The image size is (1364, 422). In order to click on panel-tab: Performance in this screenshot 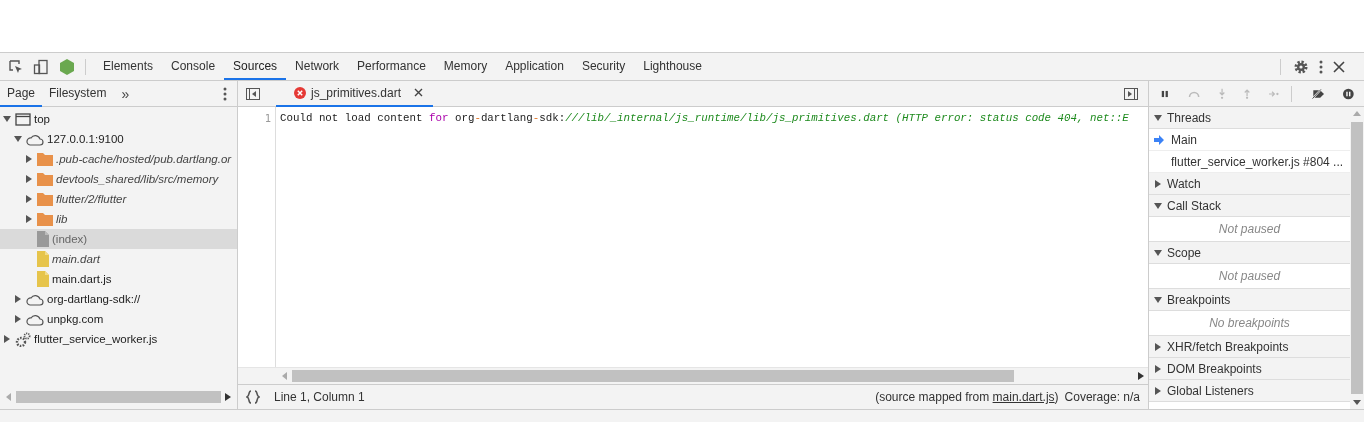, I will do `click(391, 66)`.